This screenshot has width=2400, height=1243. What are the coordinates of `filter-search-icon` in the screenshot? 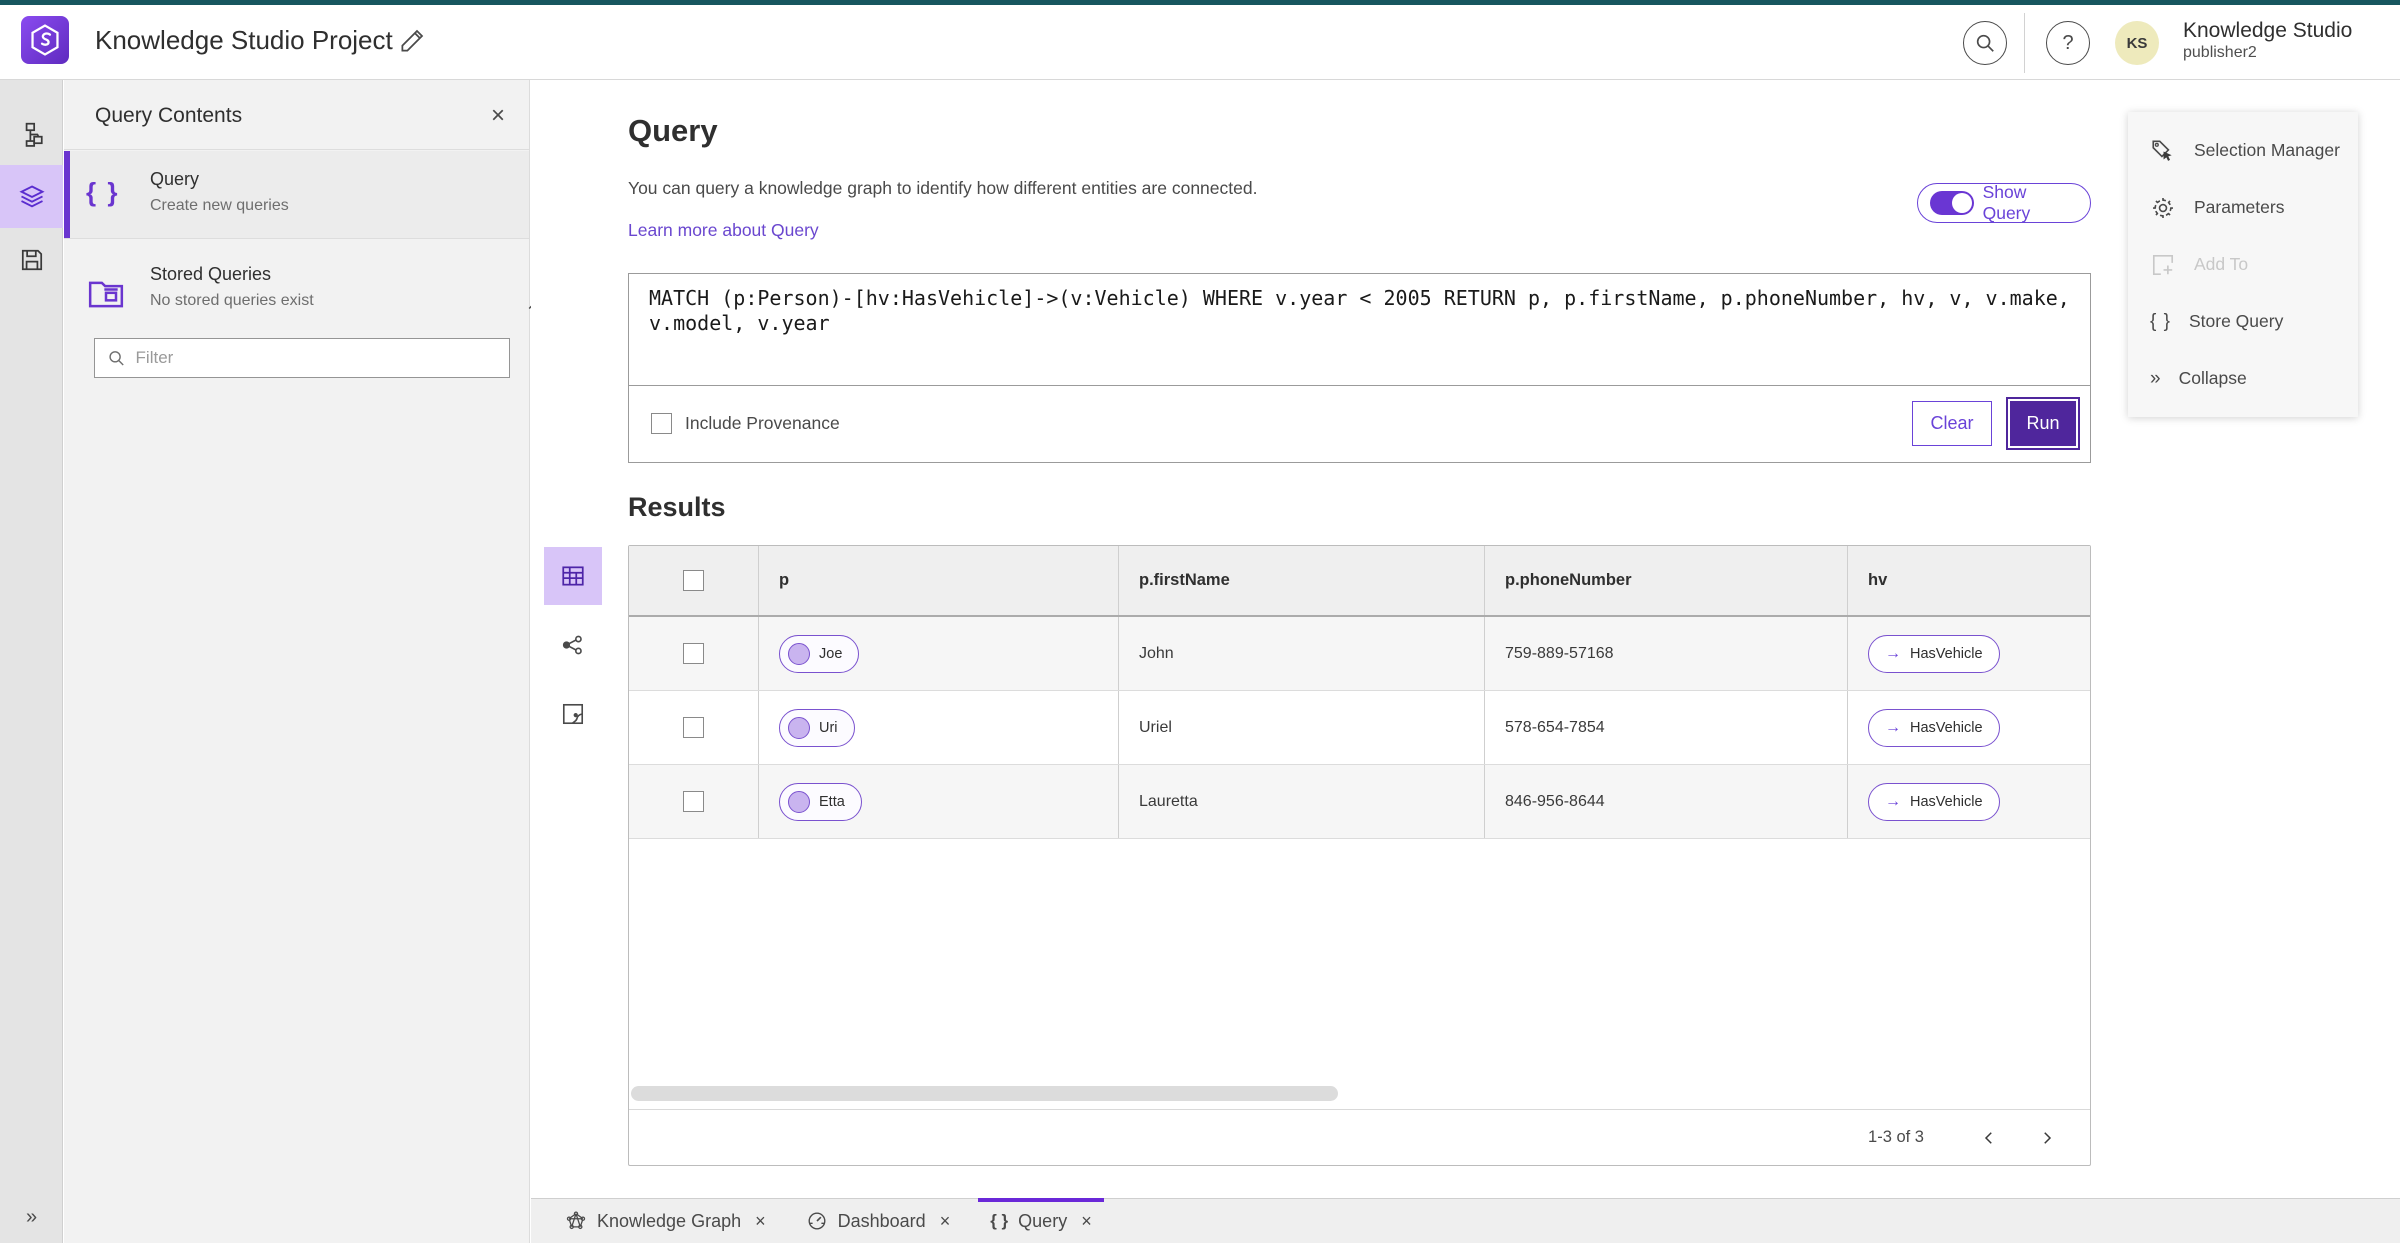 It's located at (116, 358).